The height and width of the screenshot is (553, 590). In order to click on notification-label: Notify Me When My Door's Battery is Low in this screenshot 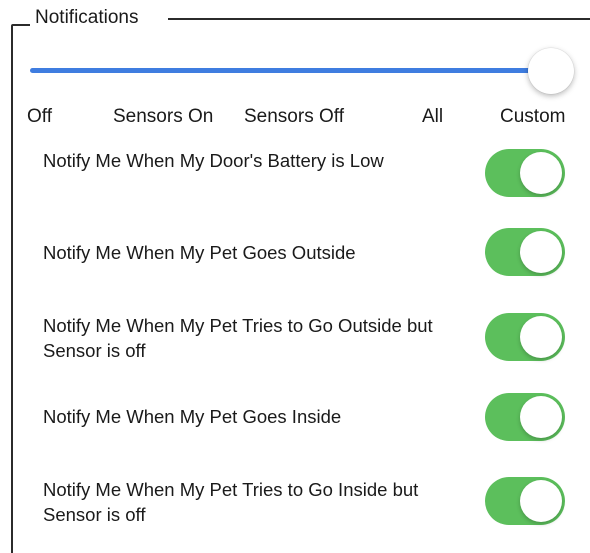, I will do `click(213, 160)`.